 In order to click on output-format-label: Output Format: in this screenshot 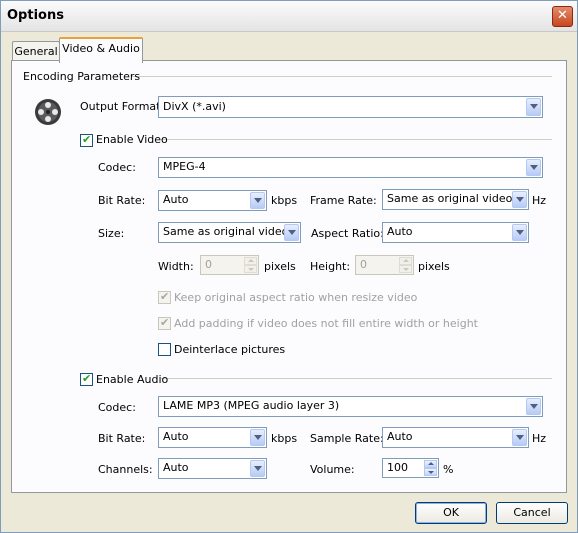, I will do `click(122, 106)`.